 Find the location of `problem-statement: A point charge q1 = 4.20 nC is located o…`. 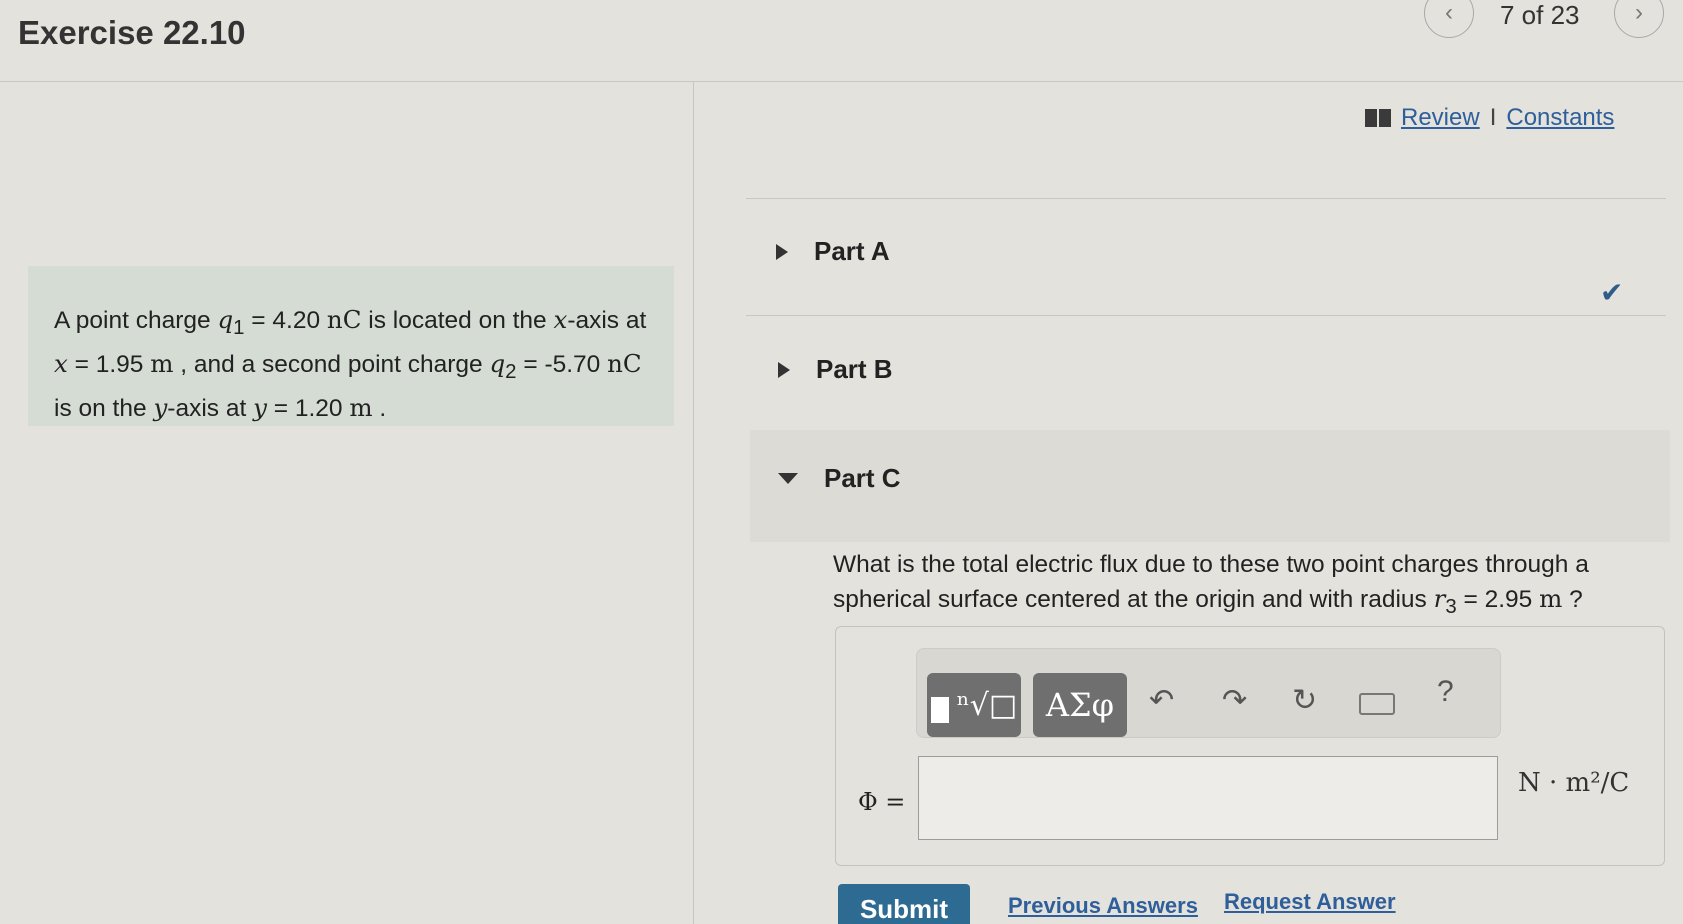

problem-statement: A point charge q1 = 4.20 nC is located o… is located at coordinates (351, 346).